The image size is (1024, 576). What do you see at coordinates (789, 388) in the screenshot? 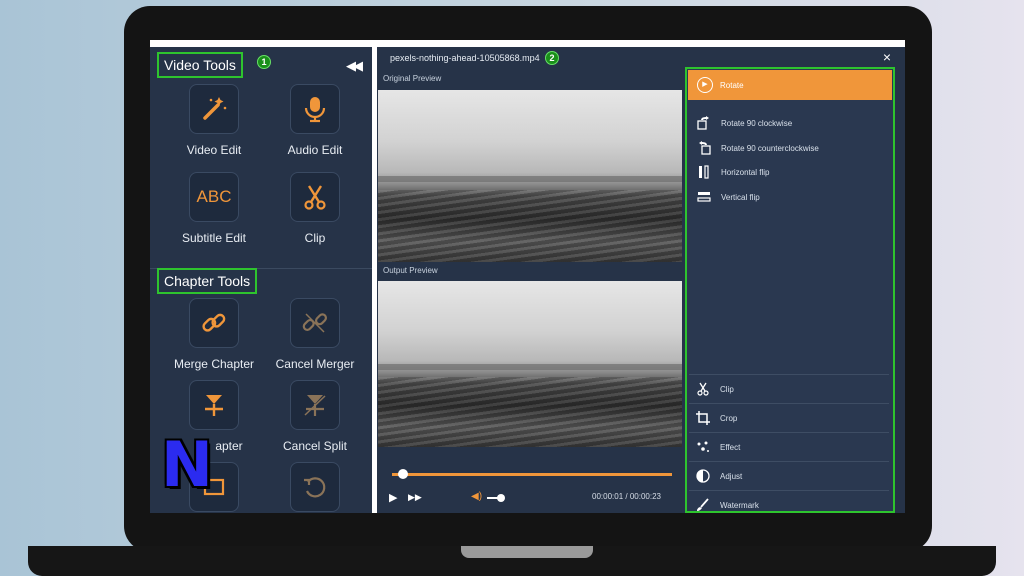
I see `fx-clip-item: Clip` at bounding box center [789, 388].